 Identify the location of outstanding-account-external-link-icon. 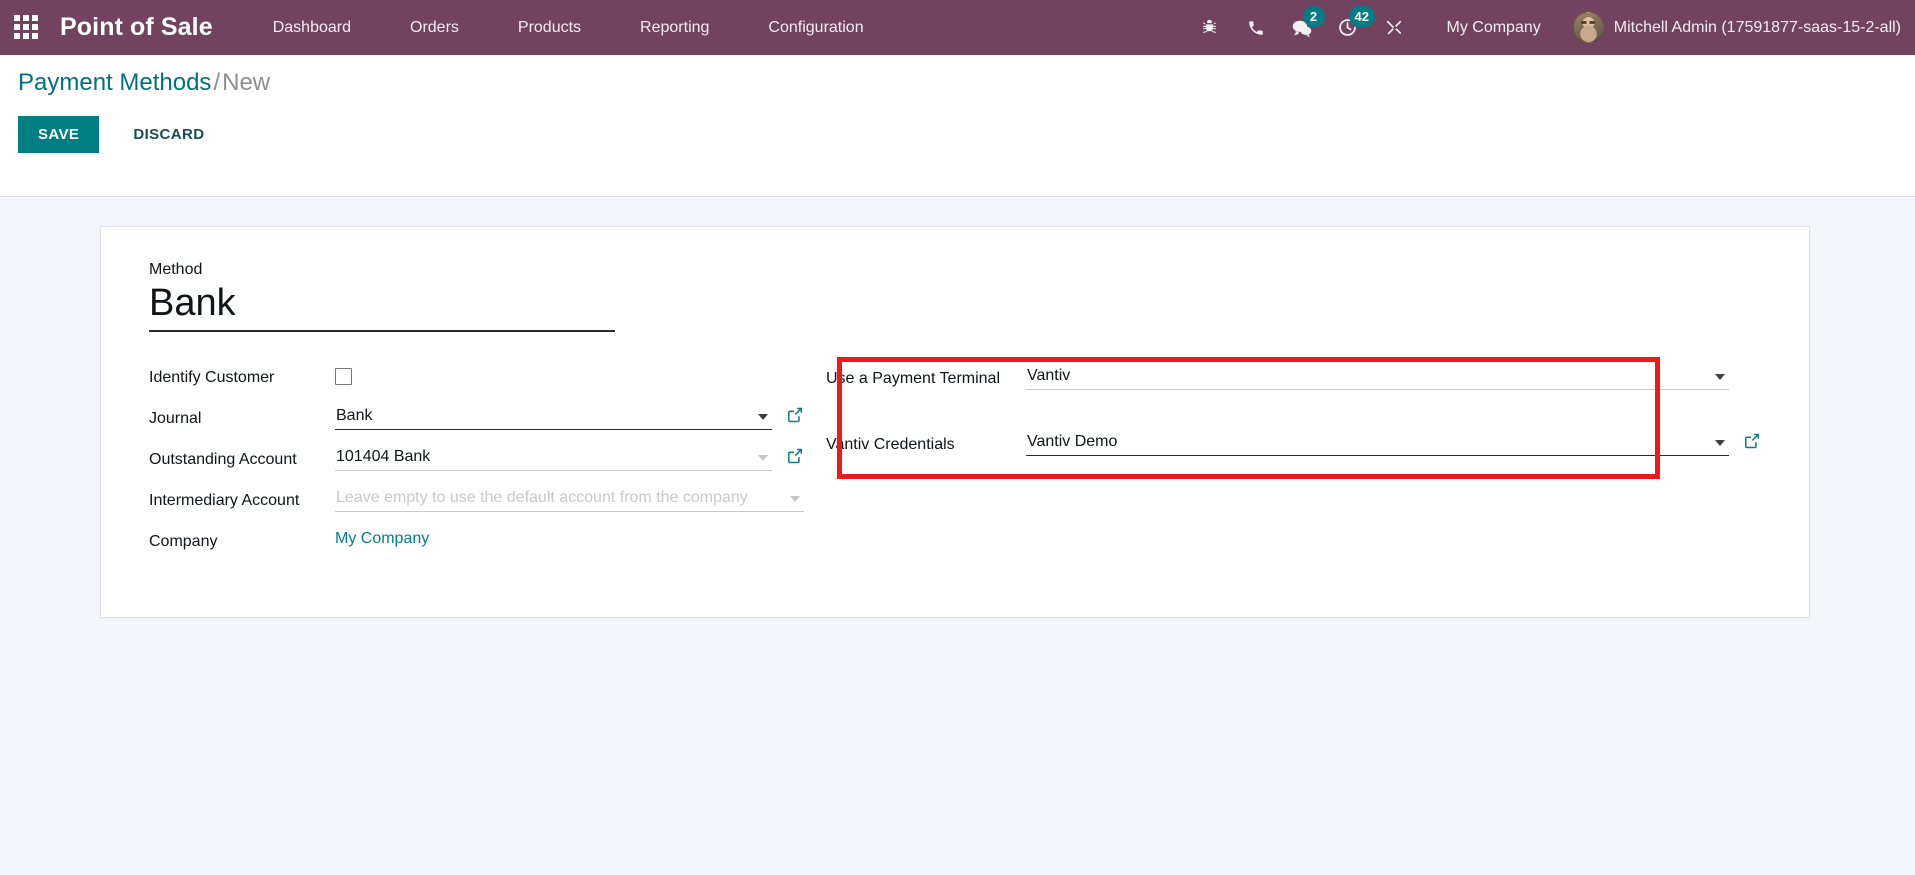
(795, 458).